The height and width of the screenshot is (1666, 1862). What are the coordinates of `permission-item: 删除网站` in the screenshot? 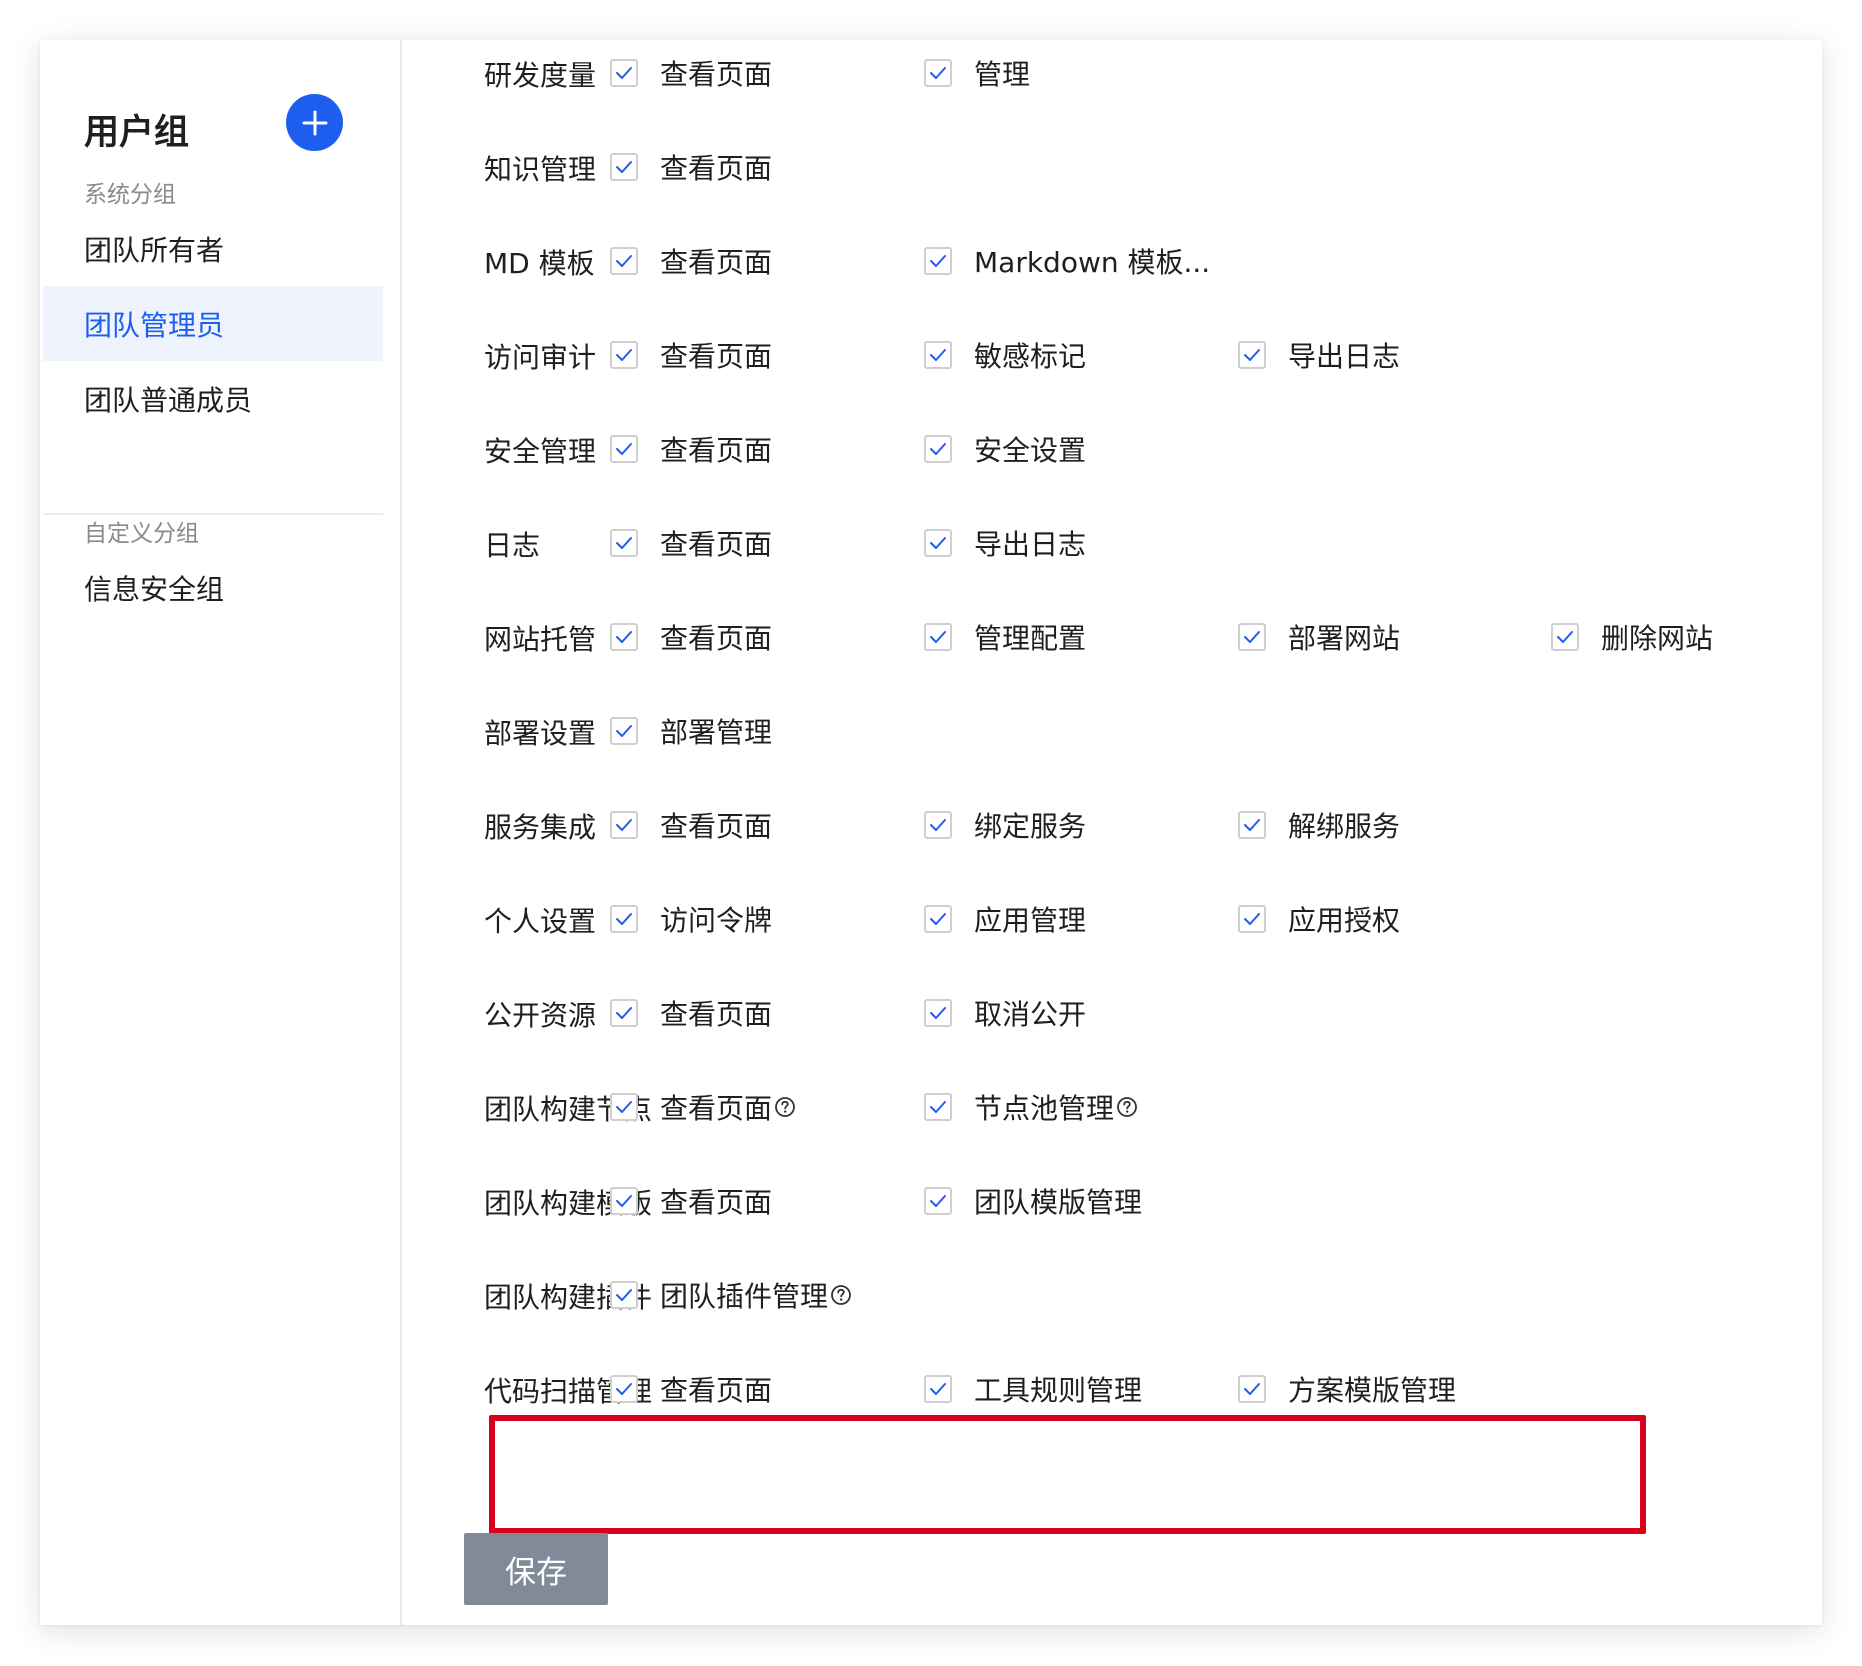 It's located at (1632, 637).